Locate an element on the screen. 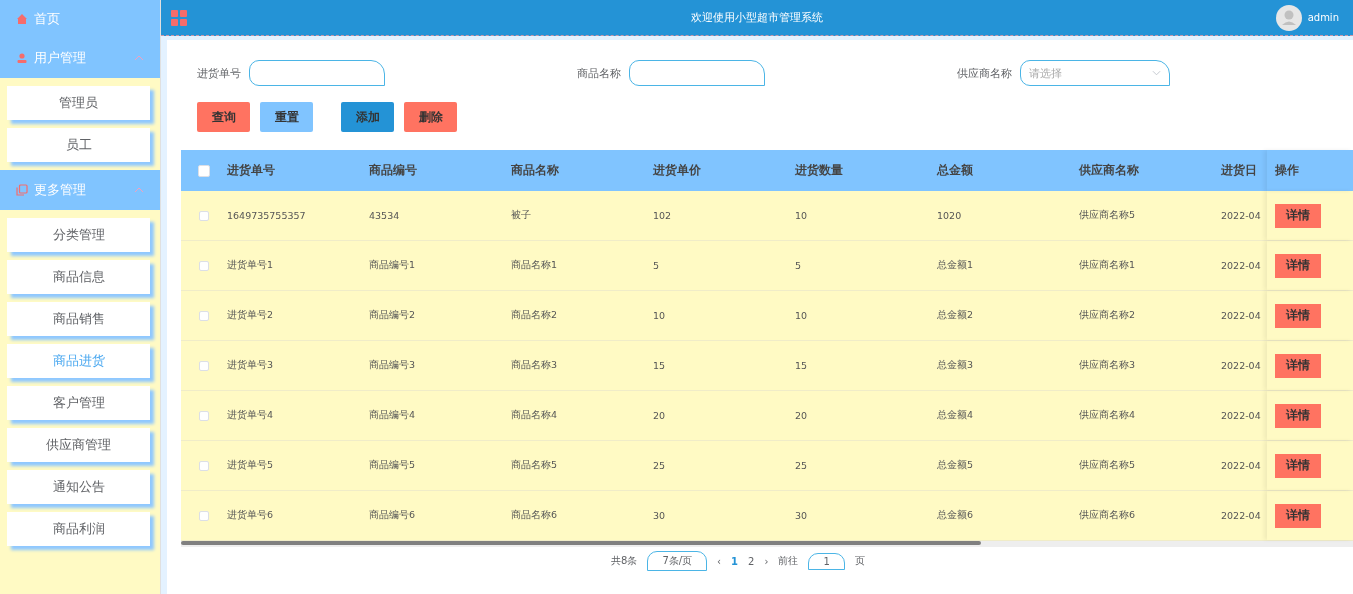 The width and height of the screenshot is (1353, 594). table-cell-text: 1020 is located at coordinates (950, 215).